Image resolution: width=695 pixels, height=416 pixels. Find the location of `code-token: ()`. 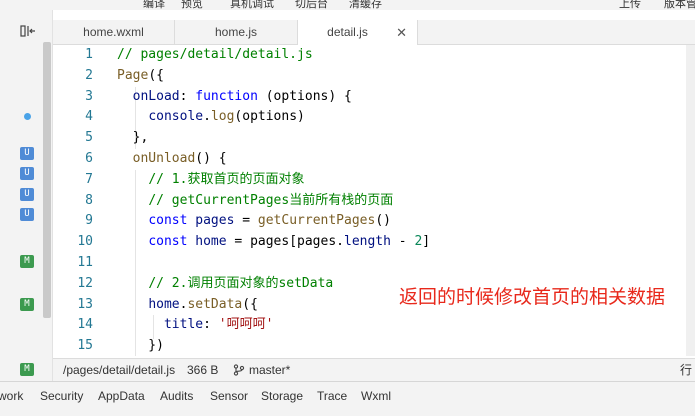

code-token: () is located at coordinates (383, 221).